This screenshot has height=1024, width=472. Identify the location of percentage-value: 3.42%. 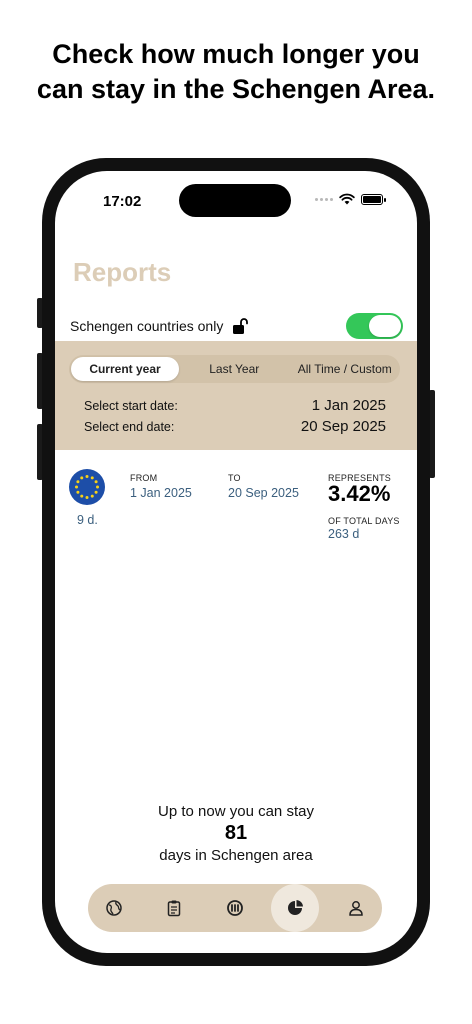
(359, 493).